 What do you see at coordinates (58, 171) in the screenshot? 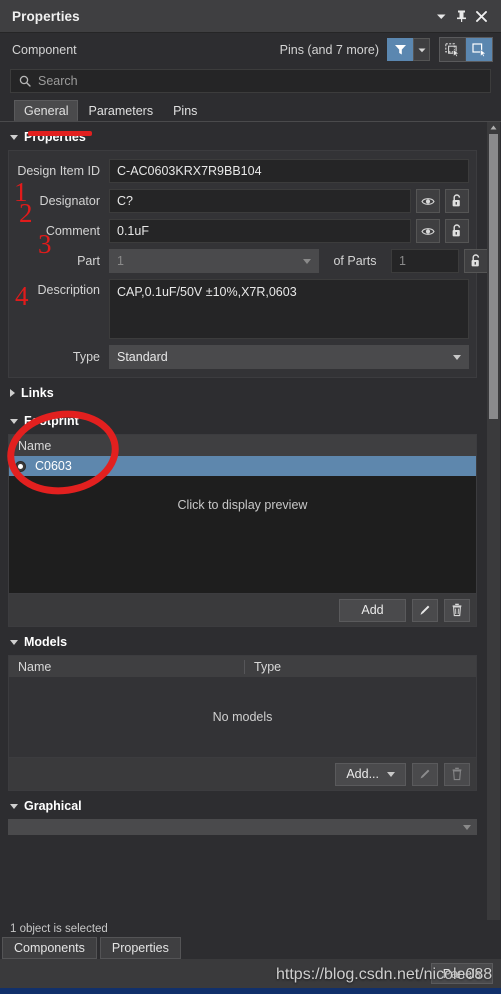
I see `label-design-item-id: Design Item ID` at bounding box center [58, 171].